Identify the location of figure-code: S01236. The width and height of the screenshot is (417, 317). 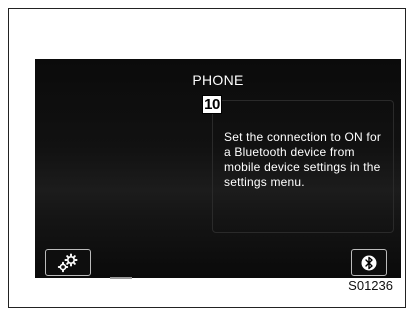
(370, 285).